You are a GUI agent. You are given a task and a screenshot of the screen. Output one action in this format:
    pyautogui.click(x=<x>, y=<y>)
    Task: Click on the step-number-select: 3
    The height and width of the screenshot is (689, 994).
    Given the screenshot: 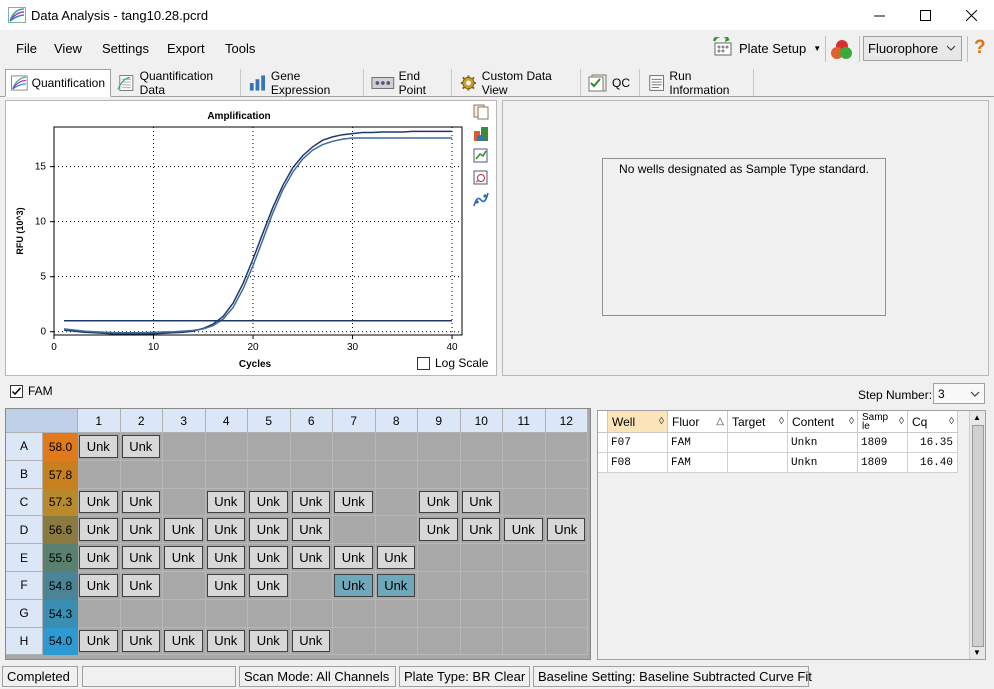 What is the action you would take?
    pyautogui.click(x=959, y=393)
    